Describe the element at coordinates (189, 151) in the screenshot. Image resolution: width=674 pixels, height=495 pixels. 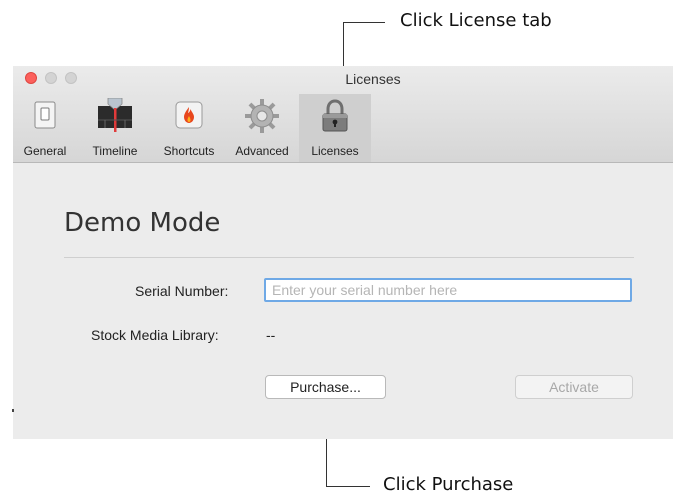
I see `tab-shortcuts-label: Shortcuts` at that location.